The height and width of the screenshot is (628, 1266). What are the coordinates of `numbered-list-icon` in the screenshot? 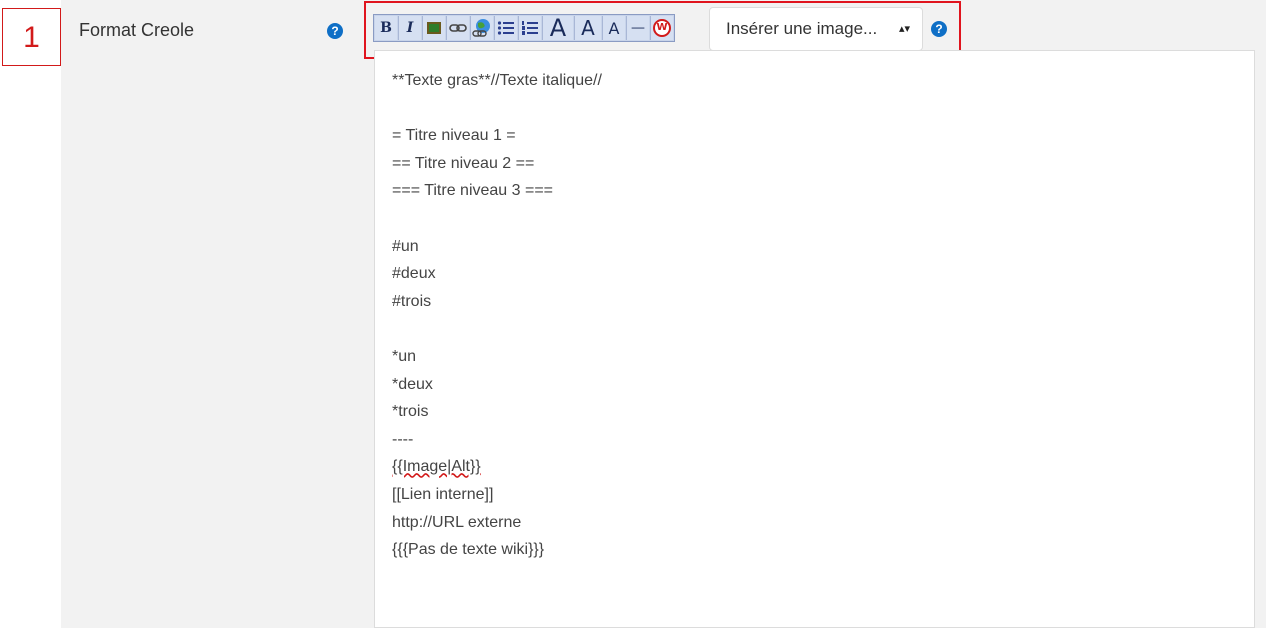 It's located at (530, 28).